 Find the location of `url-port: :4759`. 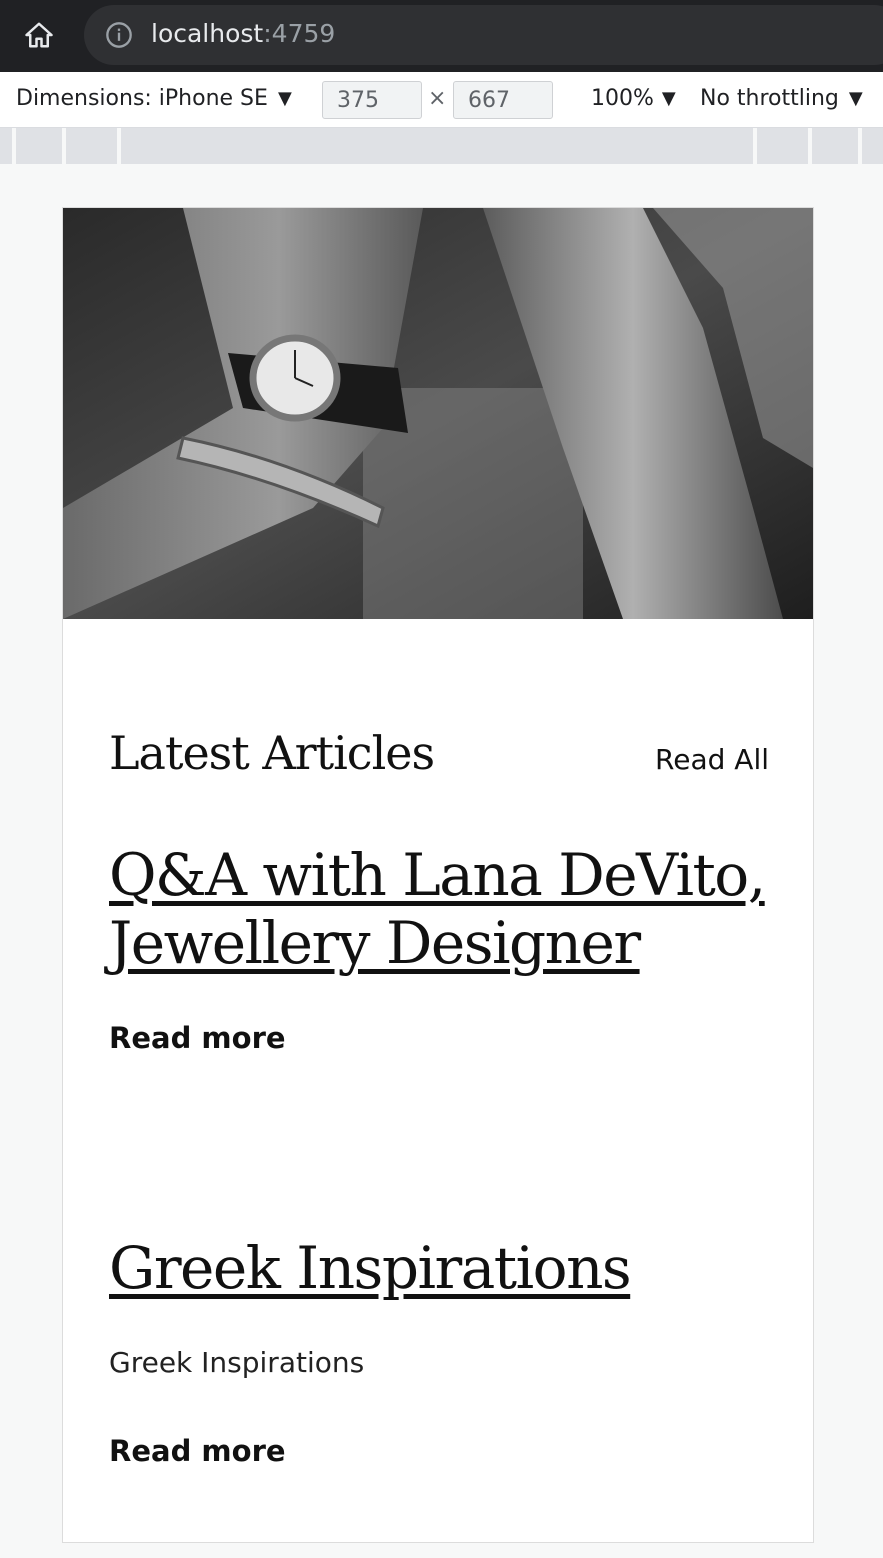

url-port: :4759 is located at coordinates (299, 33).